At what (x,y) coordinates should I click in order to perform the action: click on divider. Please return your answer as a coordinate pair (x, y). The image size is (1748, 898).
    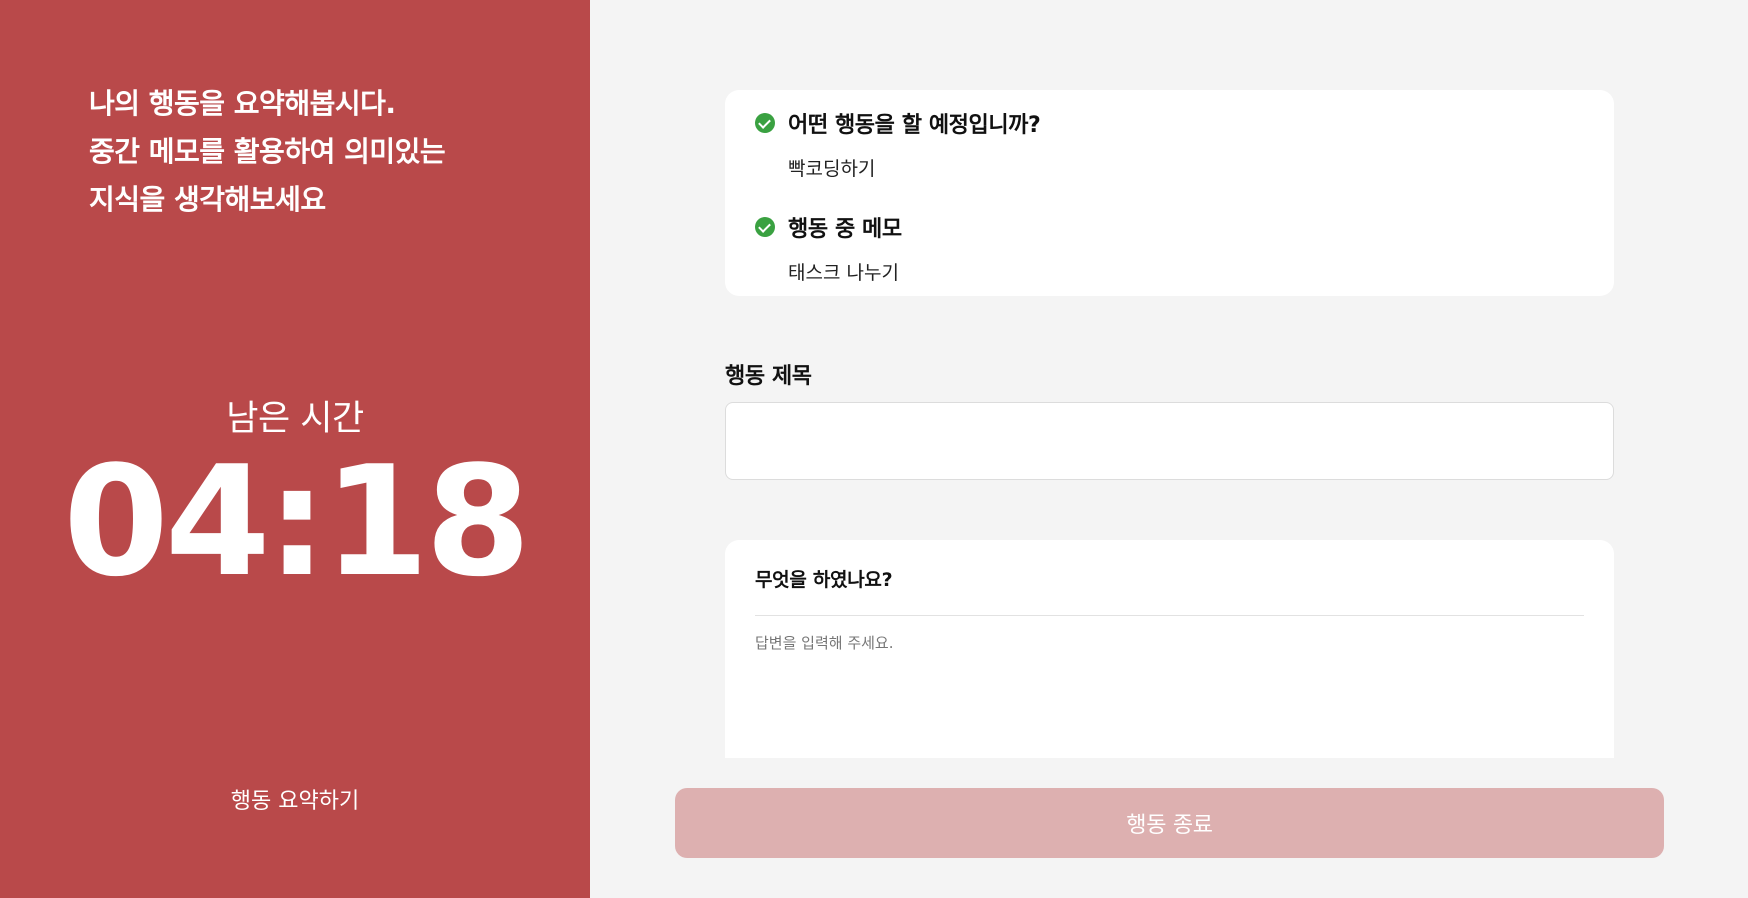
    Looking at the image, I should click on (1169, 615).